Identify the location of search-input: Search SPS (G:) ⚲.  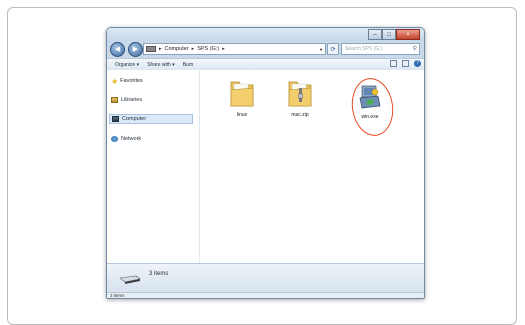
(380, 49).